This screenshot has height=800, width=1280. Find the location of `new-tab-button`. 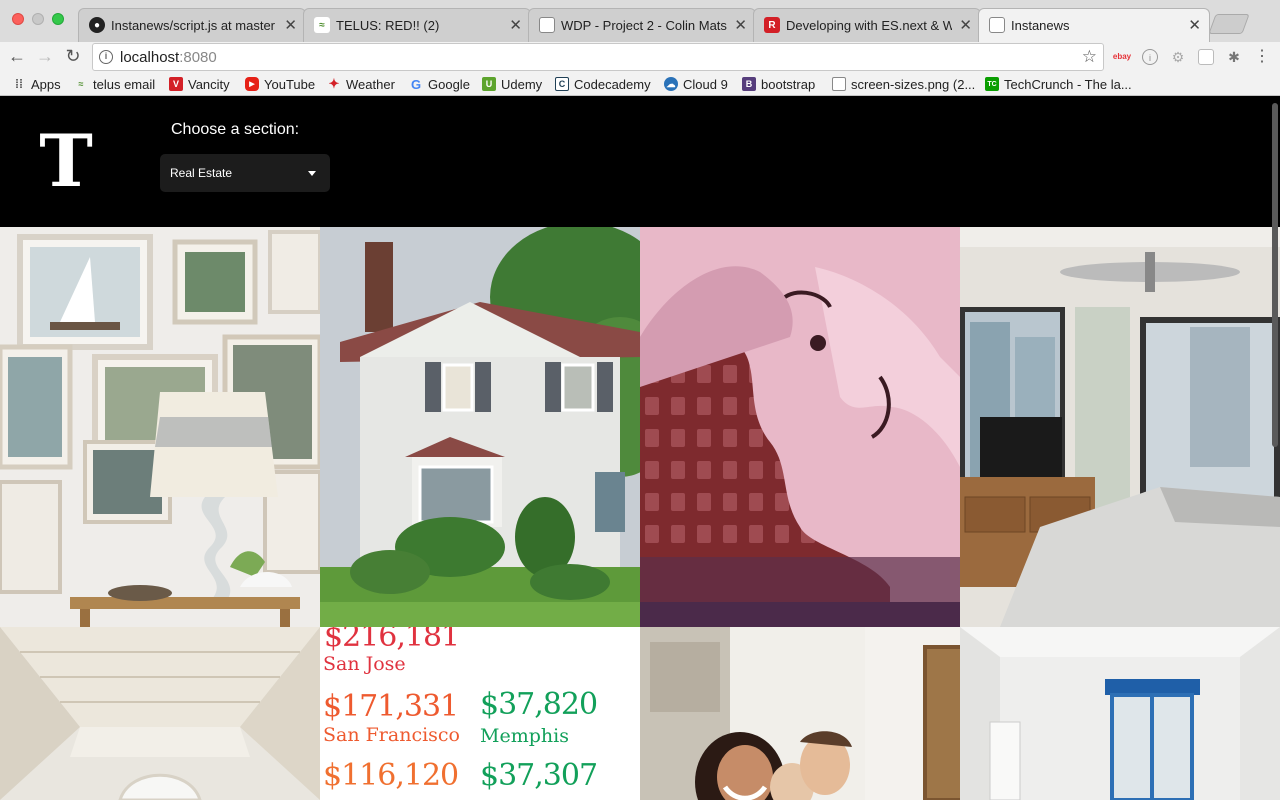

new-tab-button is located at coordinates (1229, 24).